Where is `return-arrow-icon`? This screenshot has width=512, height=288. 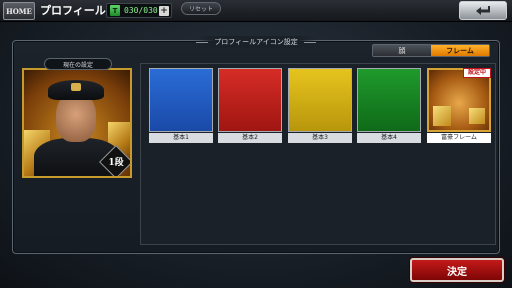
return-arrow-icon is located at coordinates (483, 10).